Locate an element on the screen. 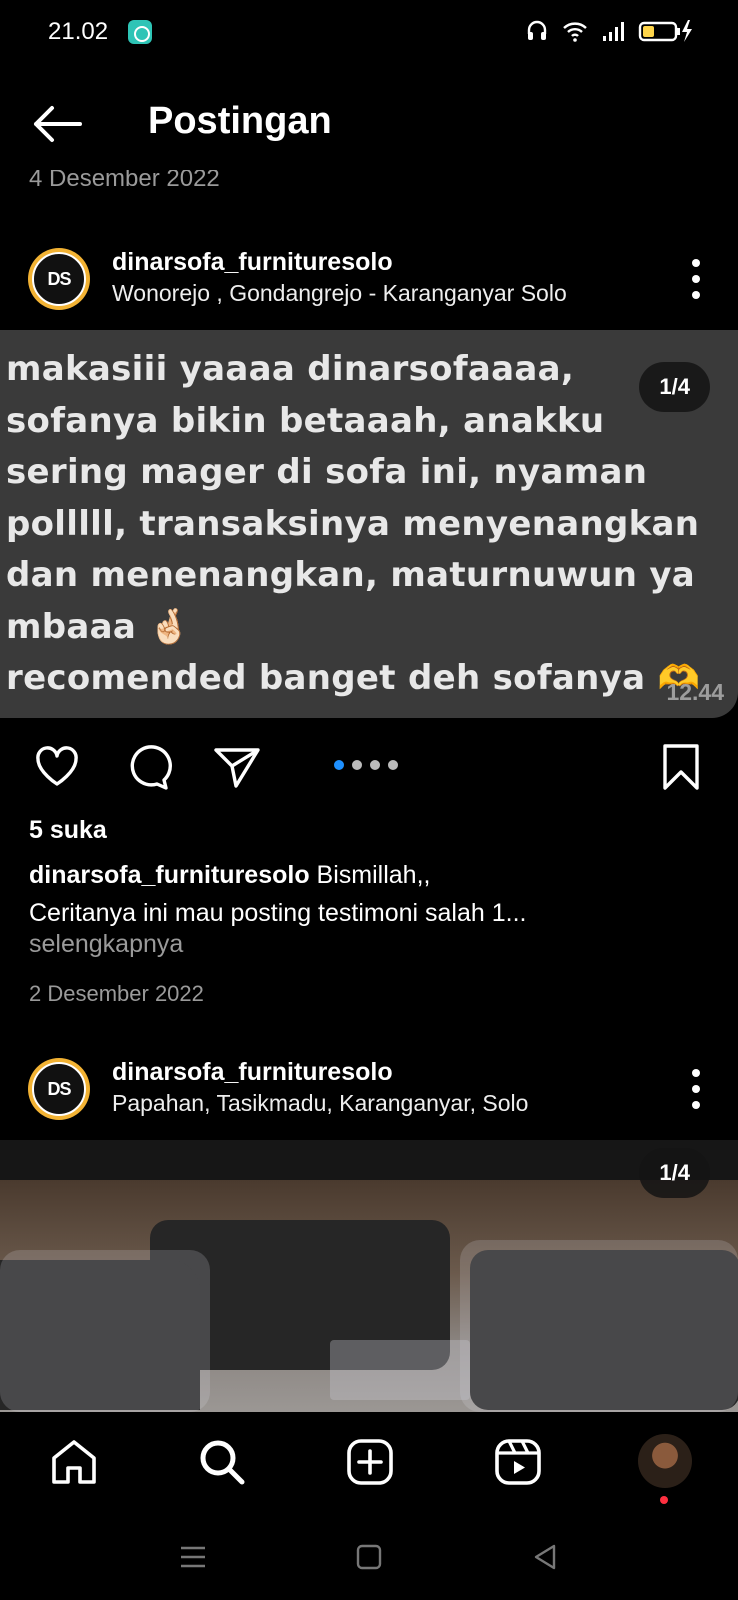 The image size is (738, 1600). image-chat-timestamp: 12.44 is located at coordinates (695, 692).